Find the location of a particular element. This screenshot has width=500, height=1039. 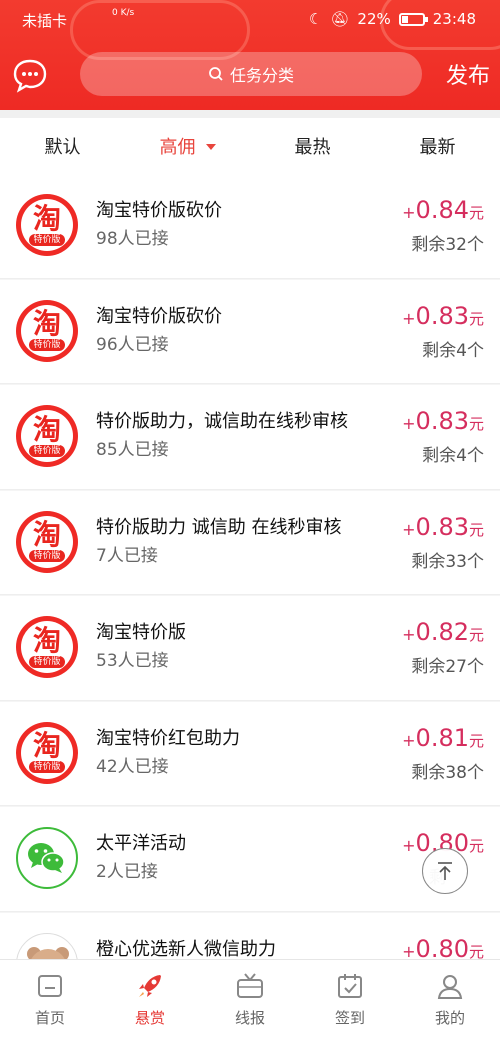

home-icon is located at coordinates (50, 986).